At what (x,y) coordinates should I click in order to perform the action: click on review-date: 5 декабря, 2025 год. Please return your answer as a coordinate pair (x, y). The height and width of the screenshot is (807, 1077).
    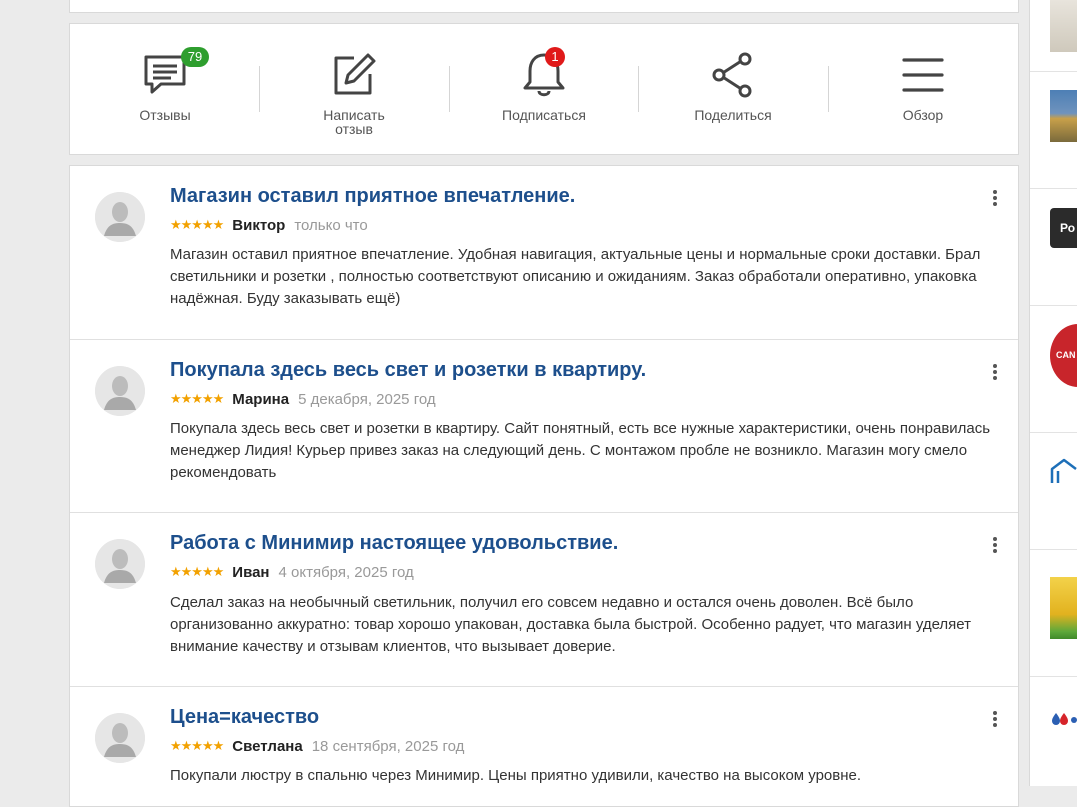
    Looking at the image, I should click on (367, 399).